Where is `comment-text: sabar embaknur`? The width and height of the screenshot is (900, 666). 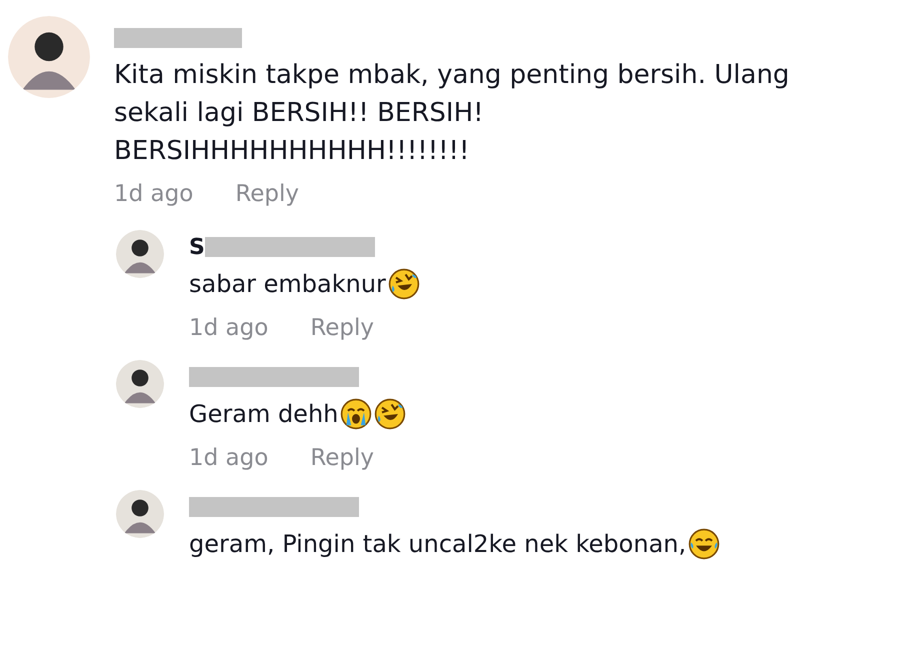
comment-text: sabar embaknur is located at coordinates (287, 284).